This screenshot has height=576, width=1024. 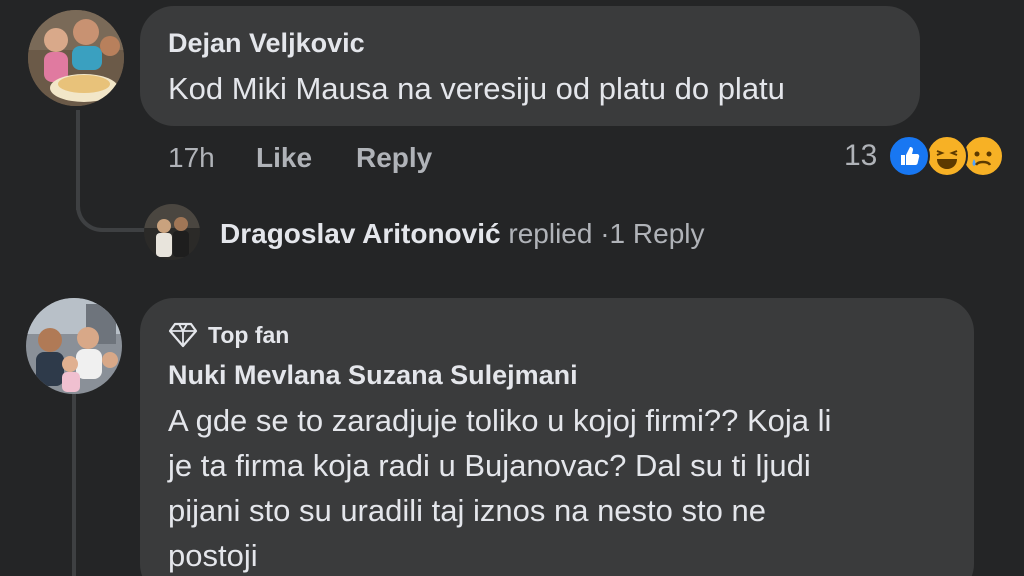 What do you see at coordinates (266, 43) in the screenshot?
I see `comment-author: Dejan Veljkovic` at bounding box center [266, 43].